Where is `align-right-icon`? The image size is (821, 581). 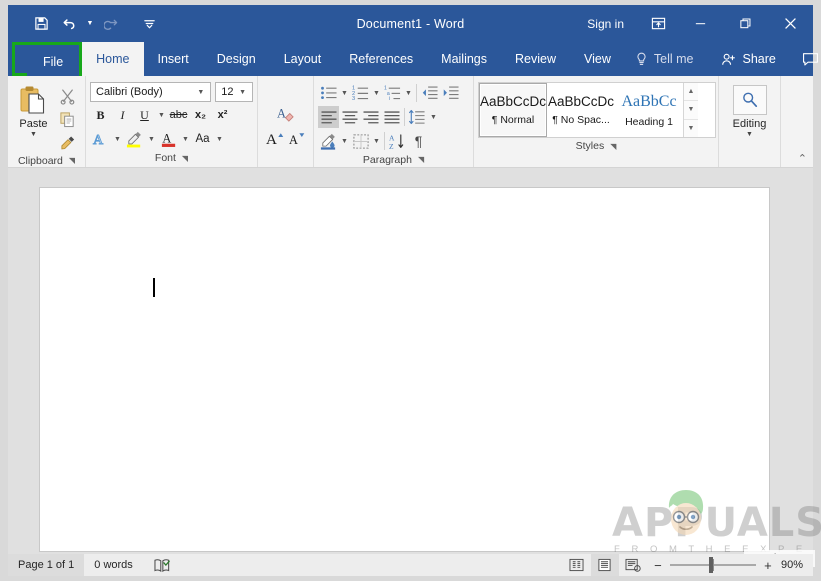
align-right-icon is located at coordinates (370, 117).